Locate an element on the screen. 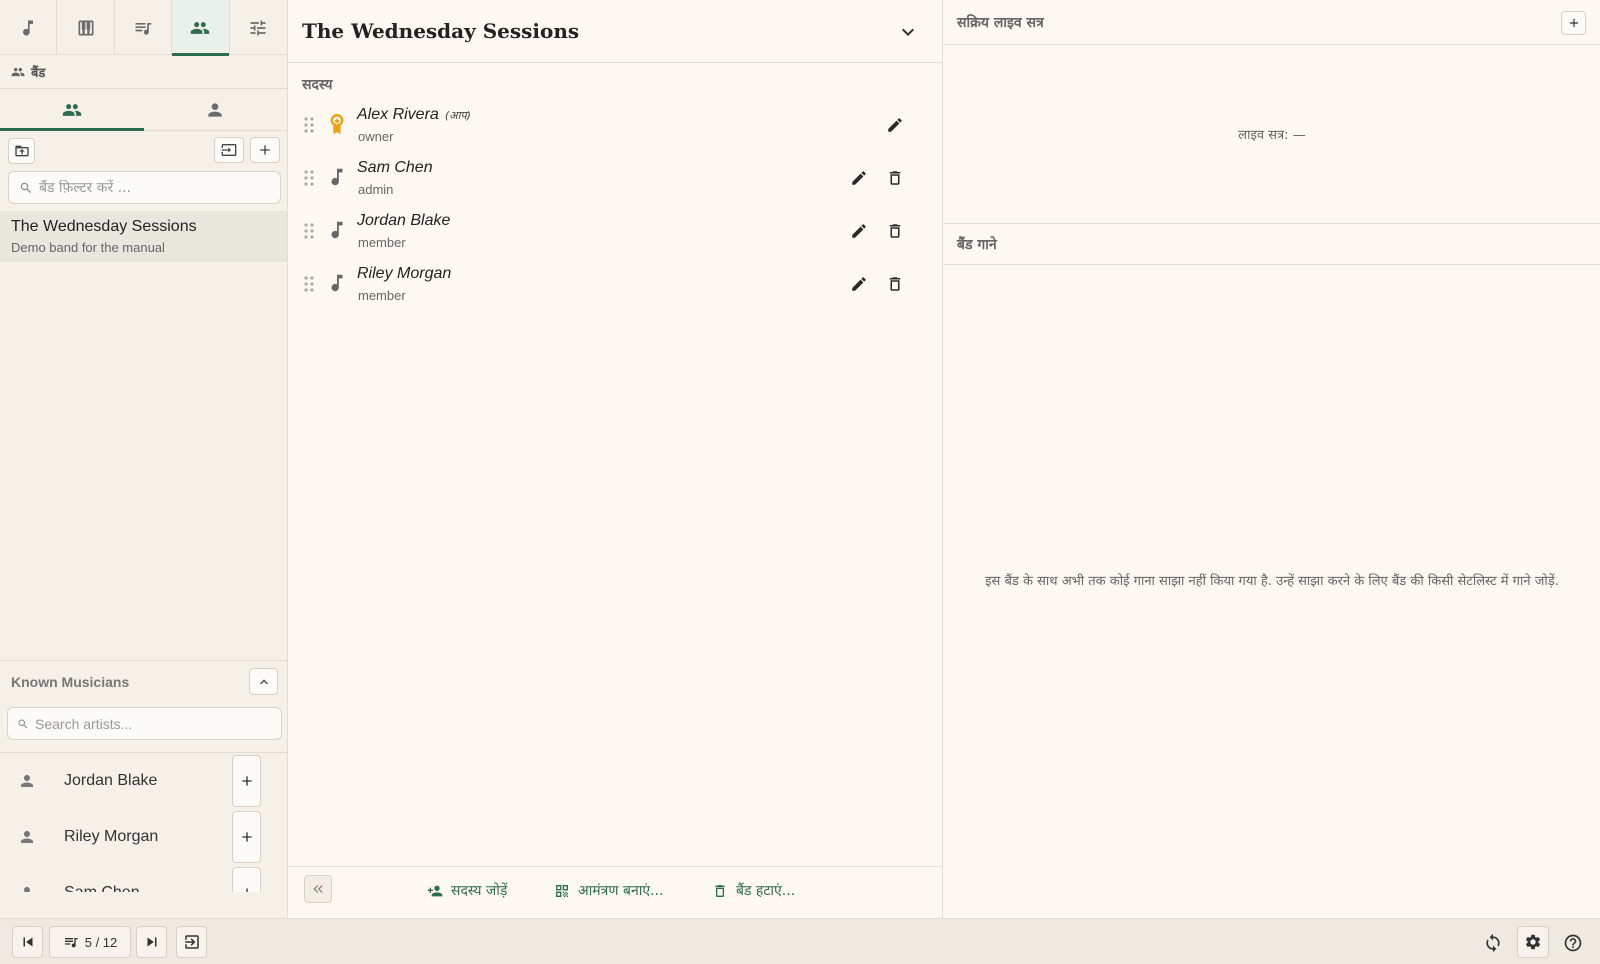 The image size is (1600, 964). band-filter-input is located at coordinates (154, 187).